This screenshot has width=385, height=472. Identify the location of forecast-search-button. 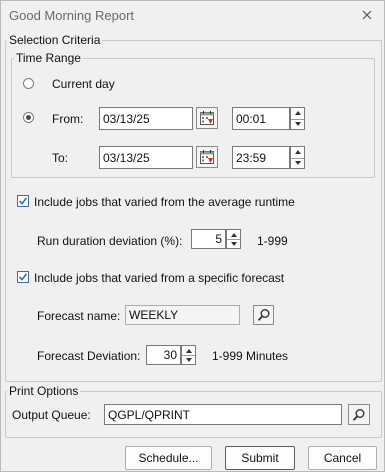
(263, 315).